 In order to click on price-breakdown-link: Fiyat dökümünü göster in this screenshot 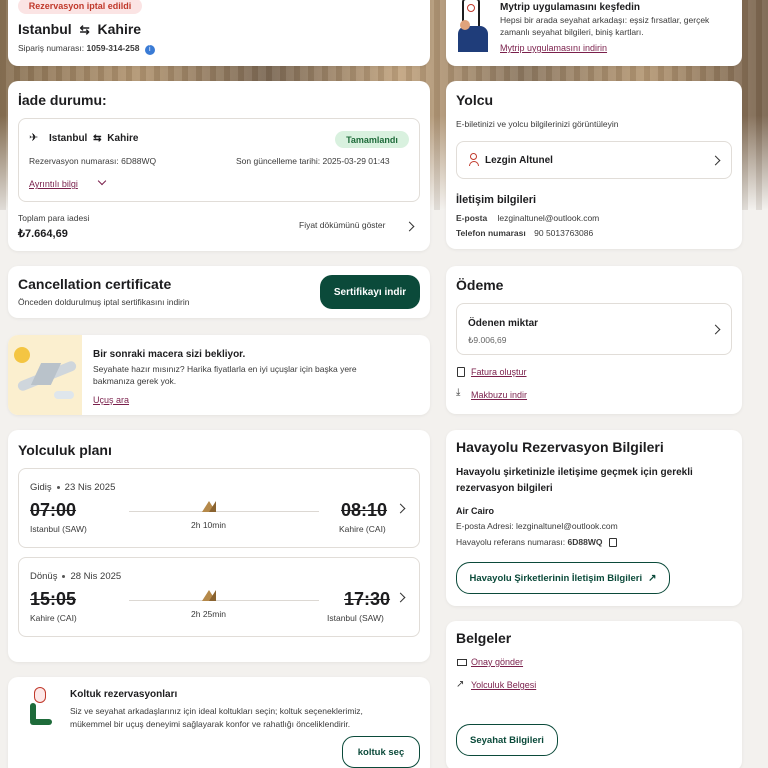, I will do `click(342, 225)`.